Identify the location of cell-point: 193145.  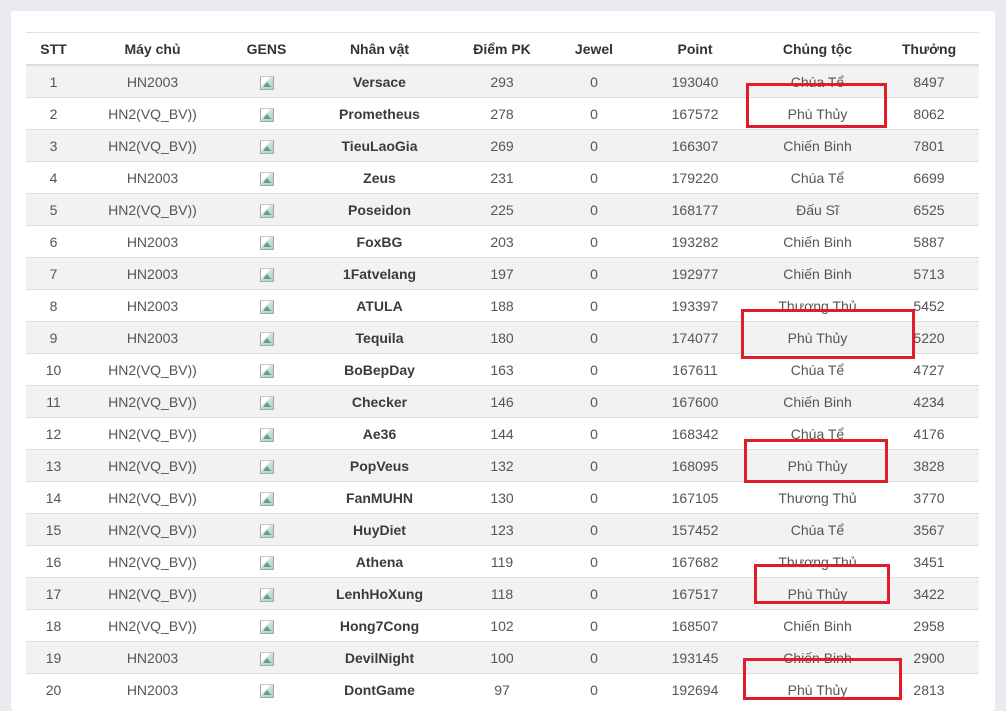
(695, 657).